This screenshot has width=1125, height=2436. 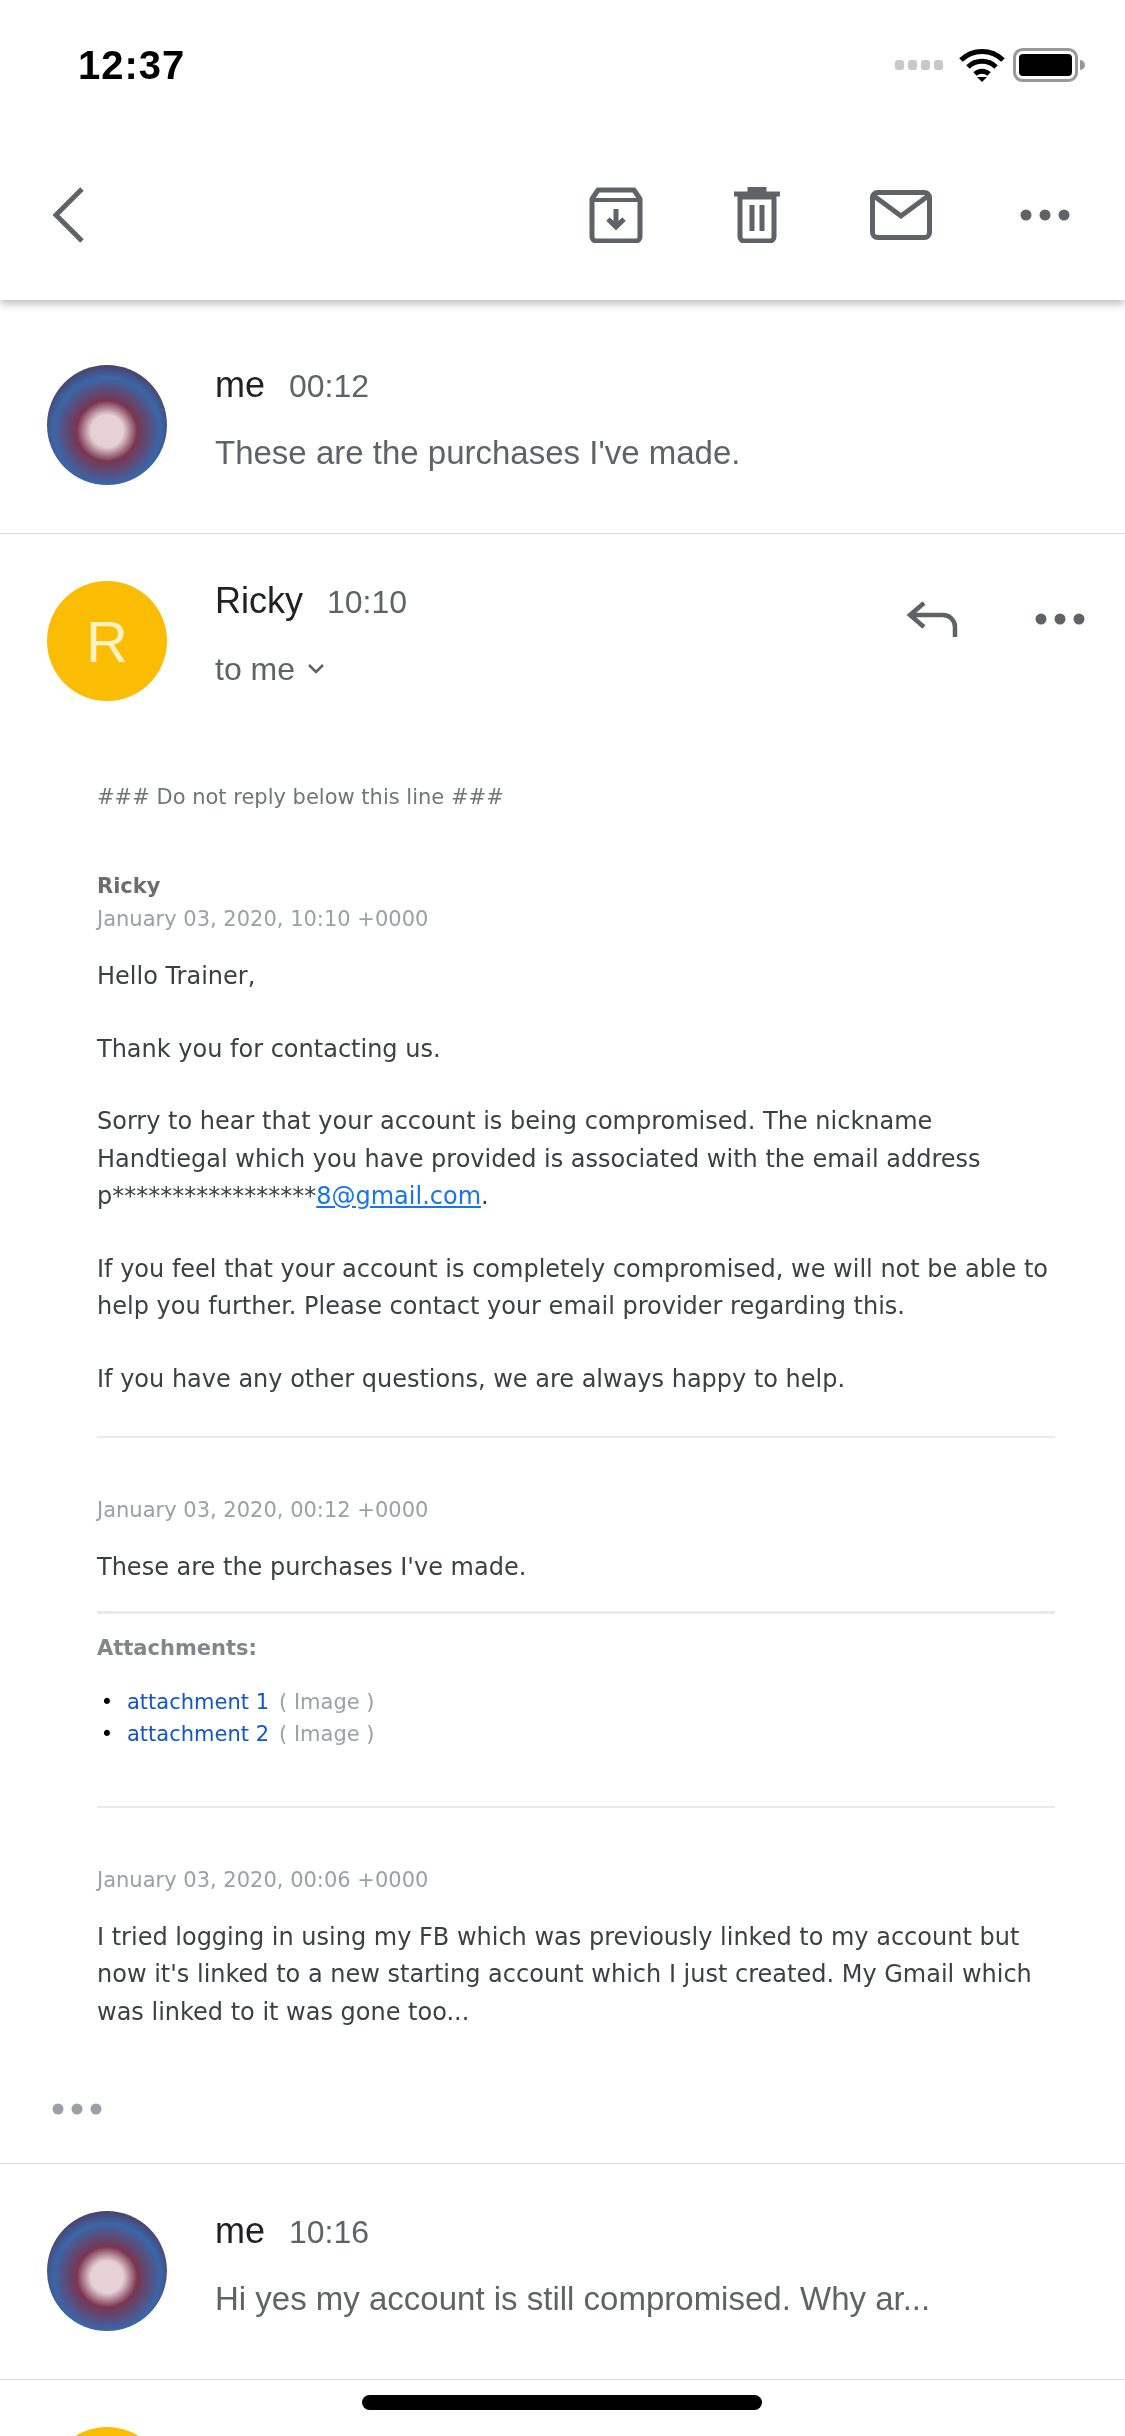 I want to click on avatar-letter: R, so click(x=107, y=641).